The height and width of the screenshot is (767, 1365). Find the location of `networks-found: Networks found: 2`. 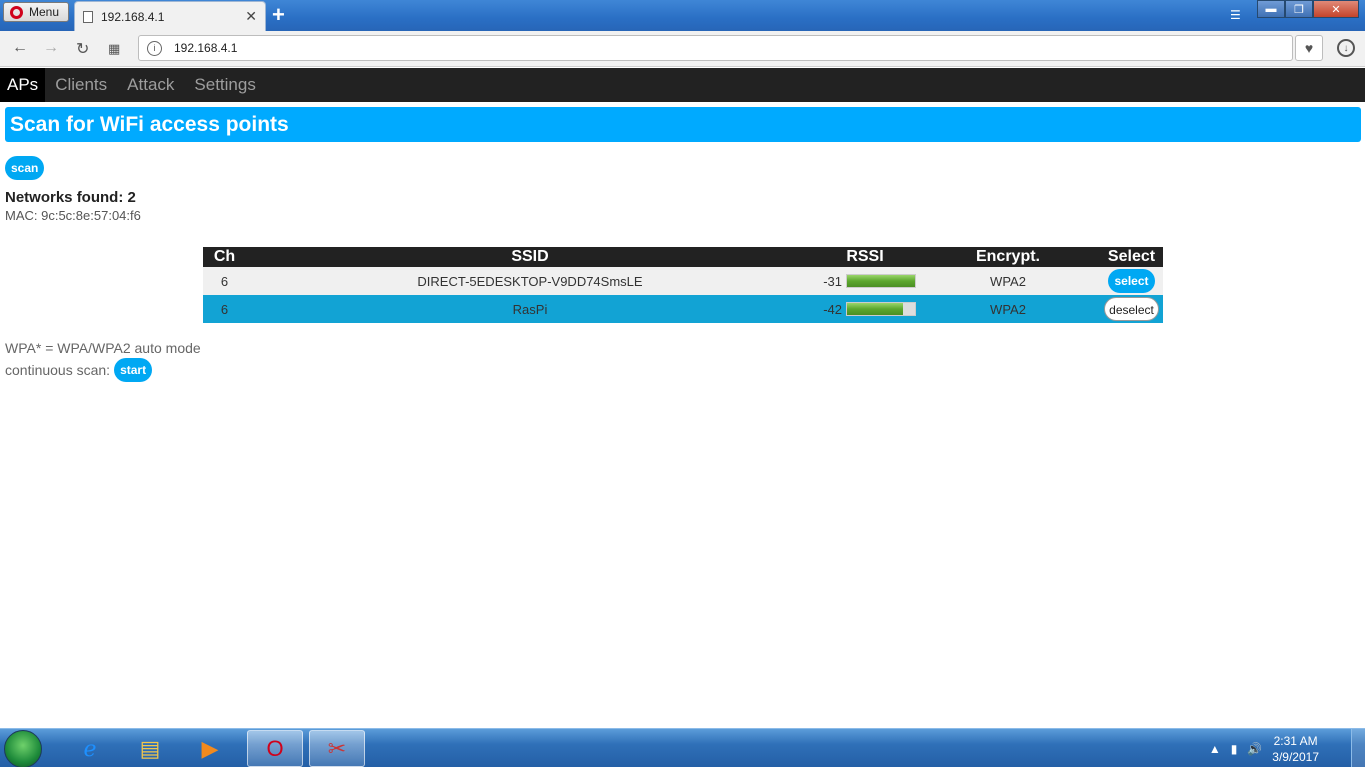

networks-found: Networks found: 2 is located at coordinates (70, 197).